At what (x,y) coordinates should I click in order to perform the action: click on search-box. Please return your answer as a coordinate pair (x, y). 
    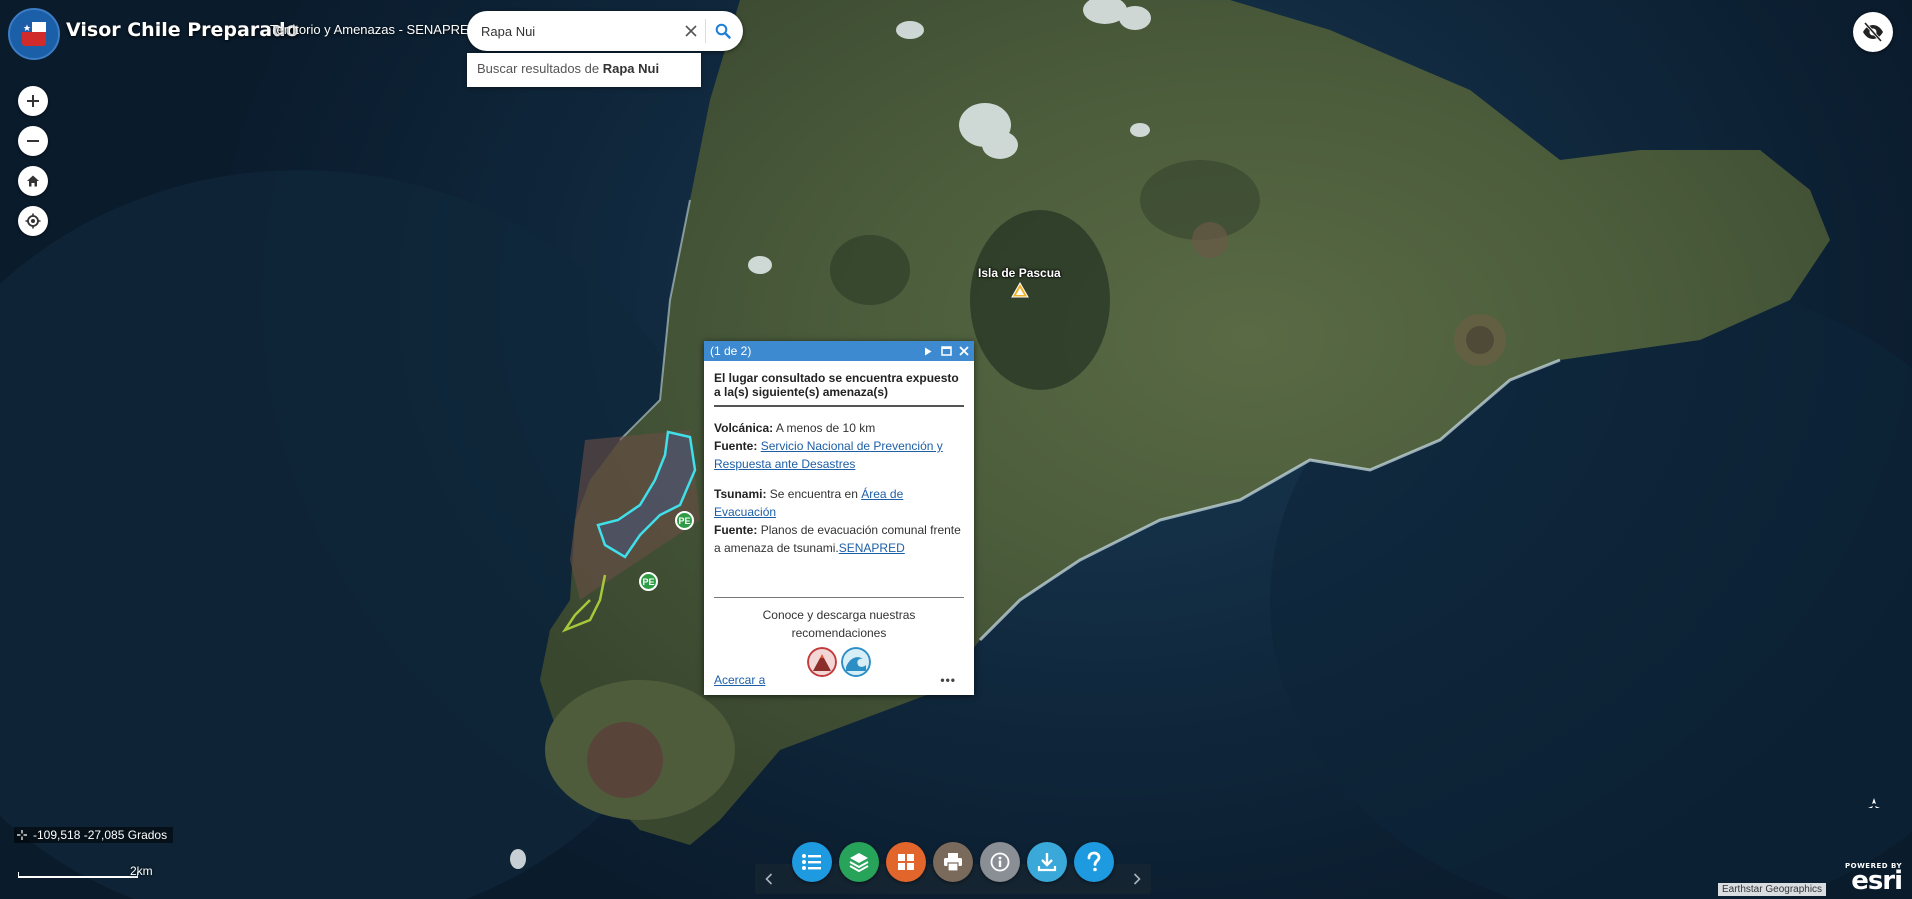
    Looking at the image, I should click on (605, 31).